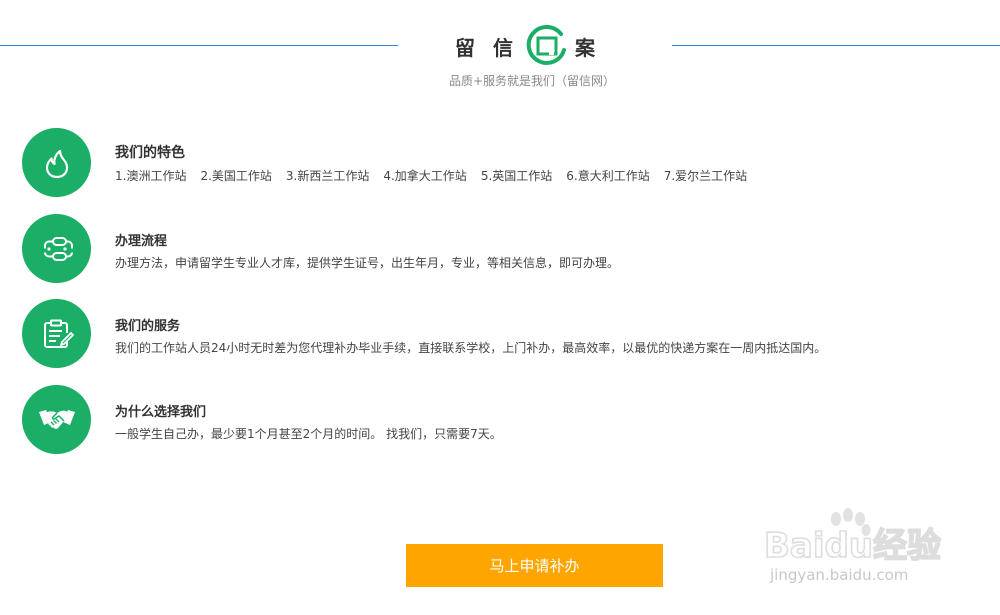 The height and width of the screenshot is (615, 1000). Describe the element at coordinates (56, 419) in the screenshot. I see `handshake-icon` at that location.